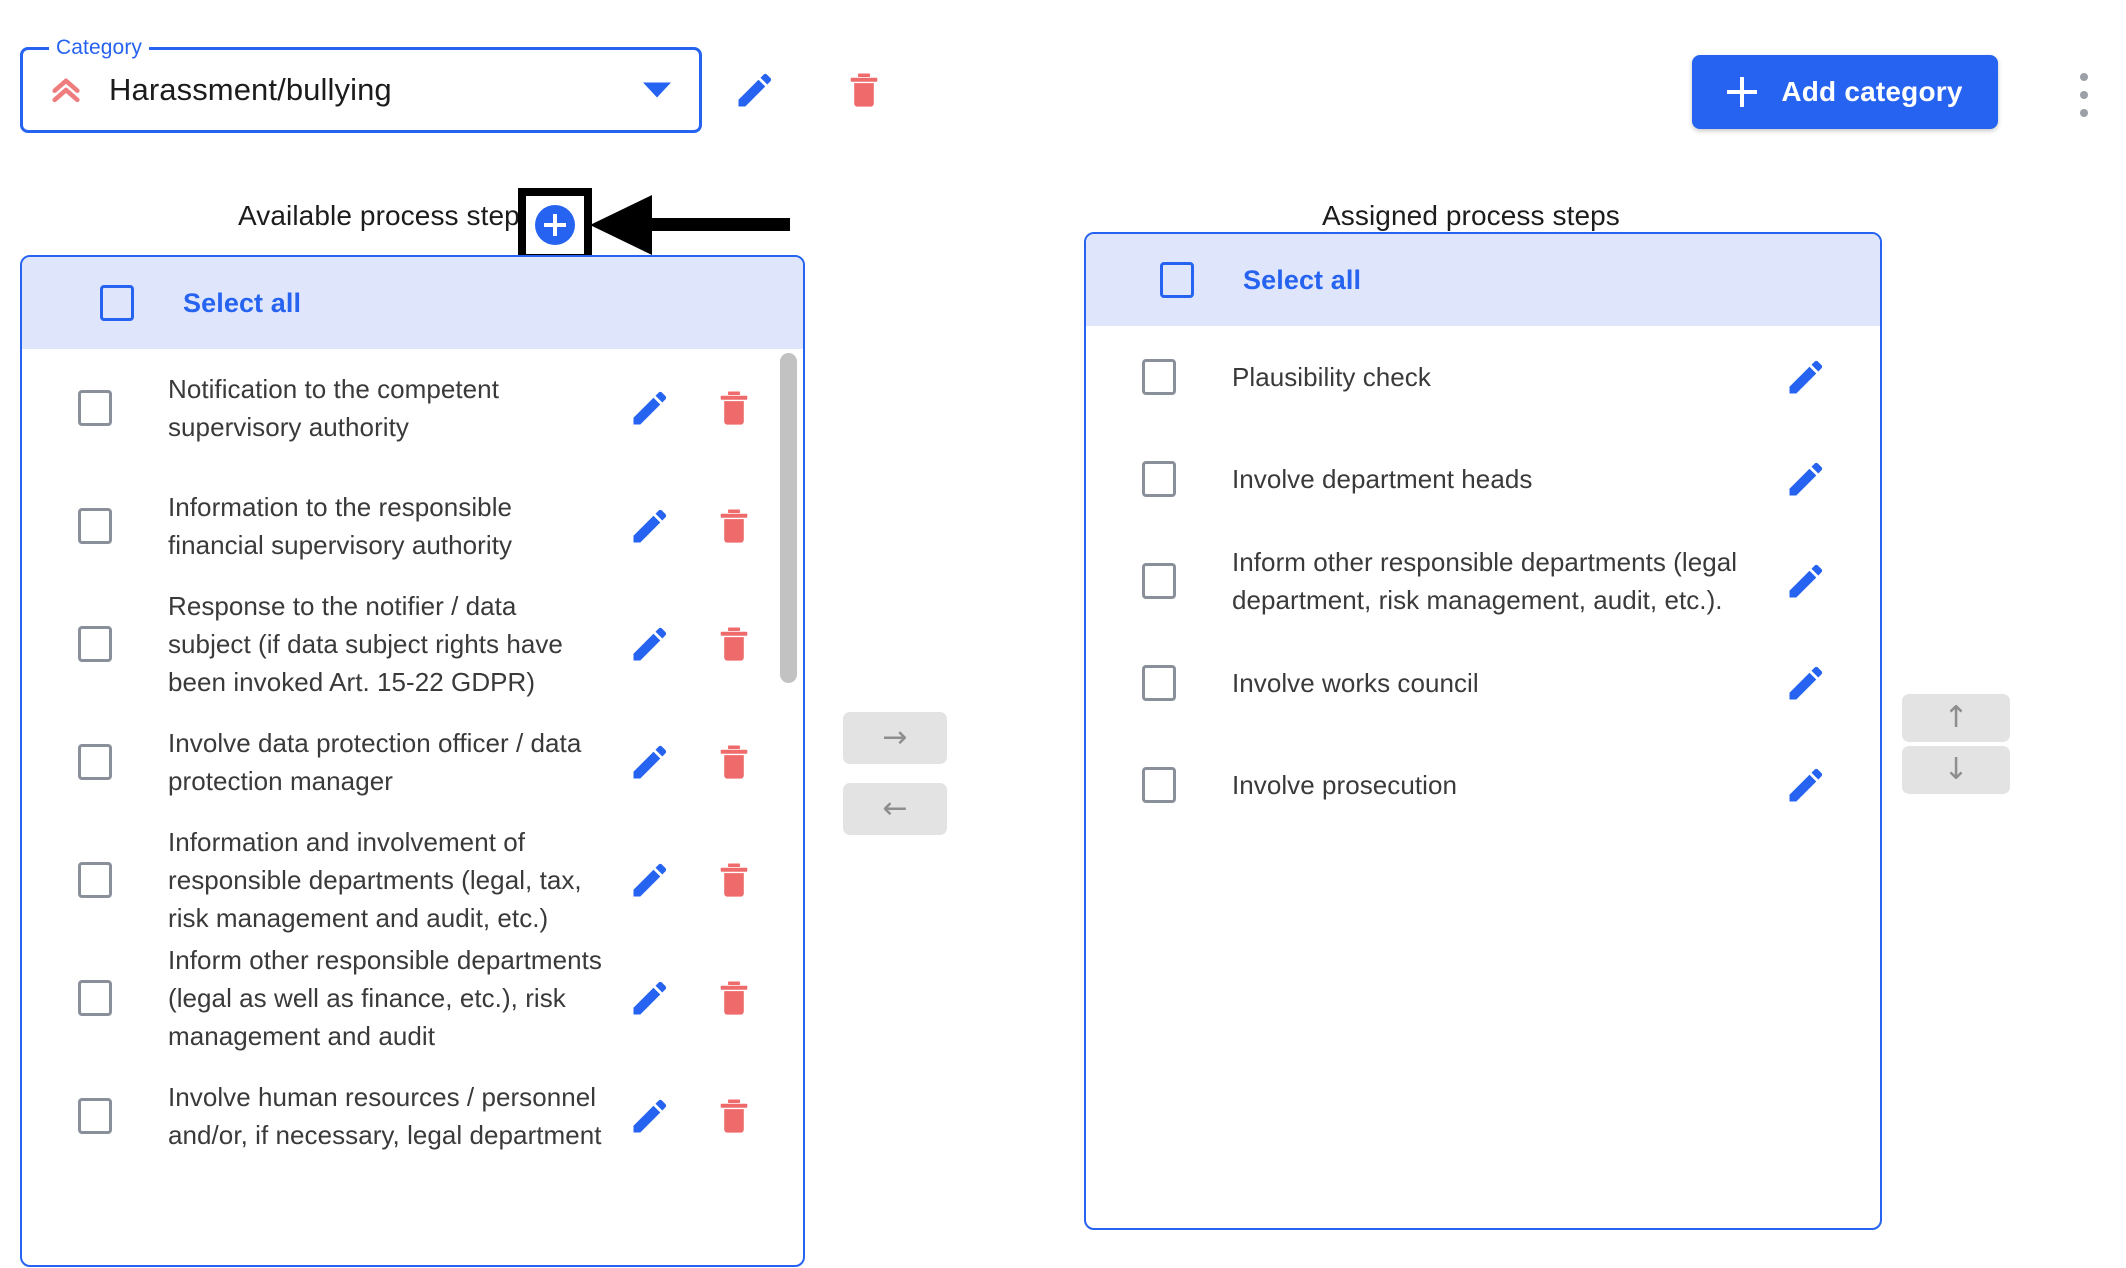 The image size is (2126, 1268). I want to click on edit-category-button, so click(755, 90).